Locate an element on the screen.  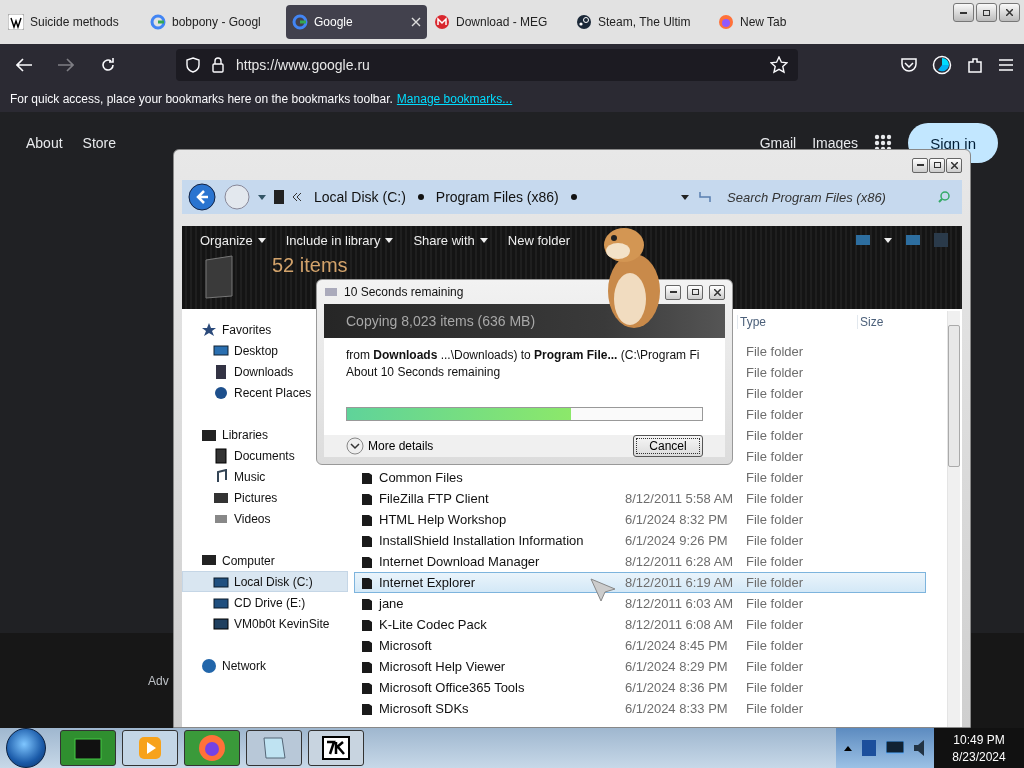
star-icon is located at coordinates (779, 65).